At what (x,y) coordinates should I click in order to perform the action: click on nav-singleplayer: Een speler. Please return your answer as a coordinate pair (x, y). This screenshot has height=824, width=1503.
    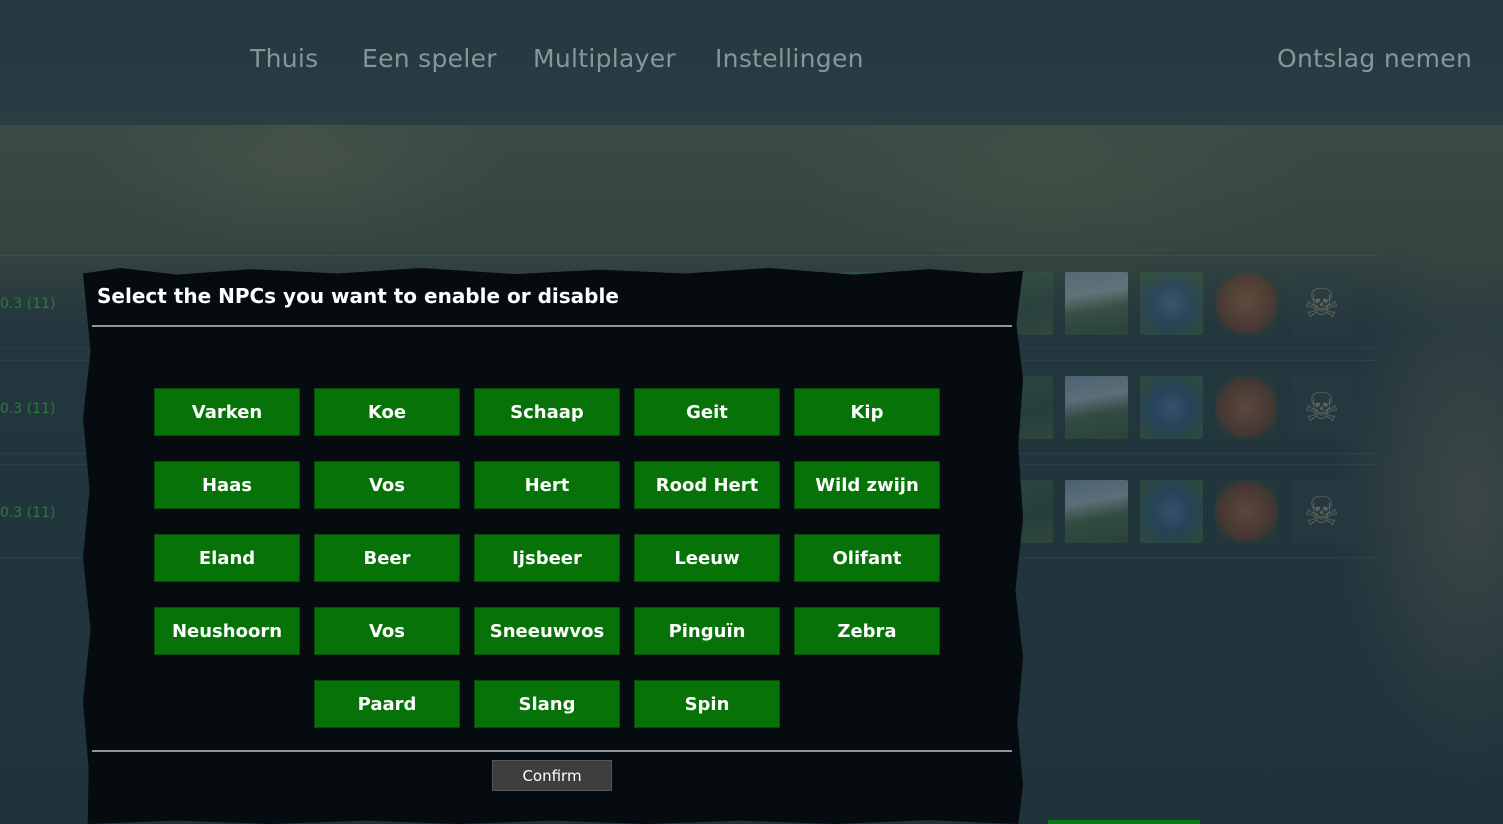
    Looking at the image, I should click on (429, 58).